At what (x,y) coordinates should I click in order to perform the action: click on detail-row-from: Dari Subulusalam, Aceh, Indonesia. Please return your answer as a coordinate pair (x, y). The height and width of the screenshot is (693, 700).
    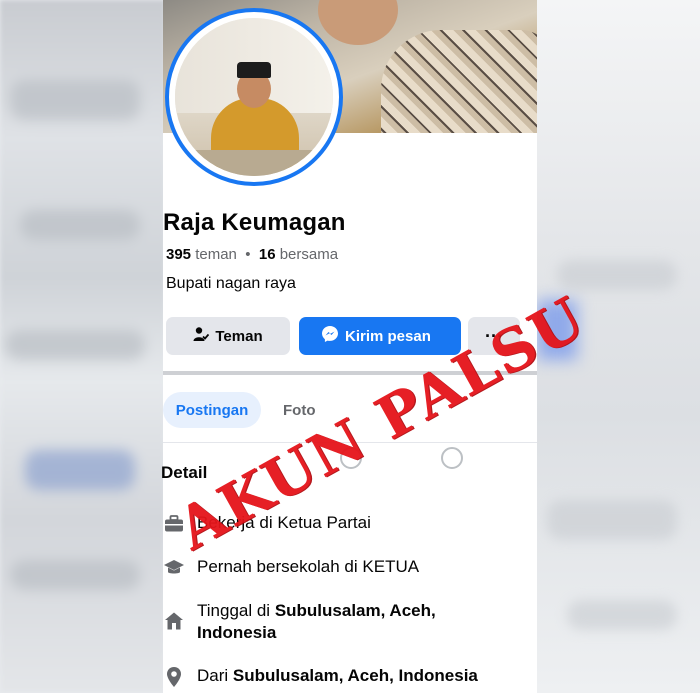
    Looking at the image, I should click on (330, 676).